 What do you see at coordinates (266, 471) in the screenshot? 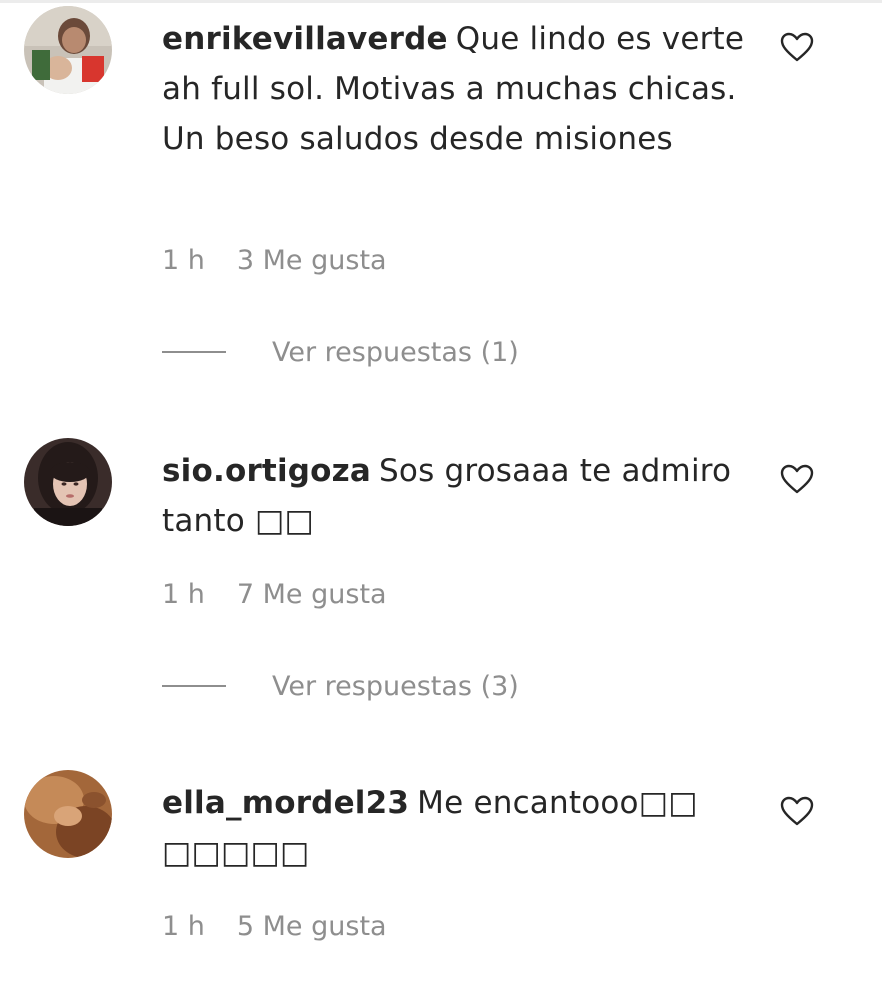
I see `comment-username: sio.ortigoza` at bounding box center [266, 471].